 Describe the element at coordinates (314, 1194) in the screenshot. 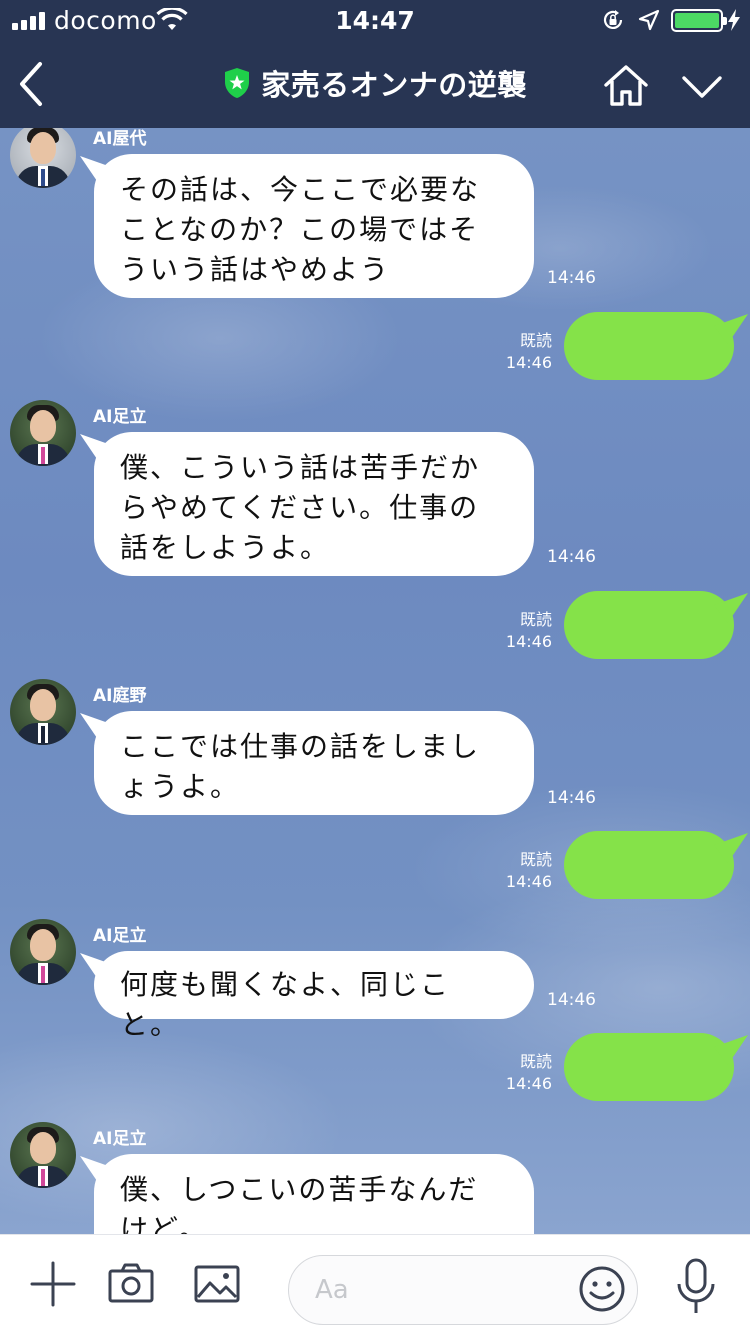

I see `message-bubble: 僕、しつこいの苦手なんだけど。` at that location.